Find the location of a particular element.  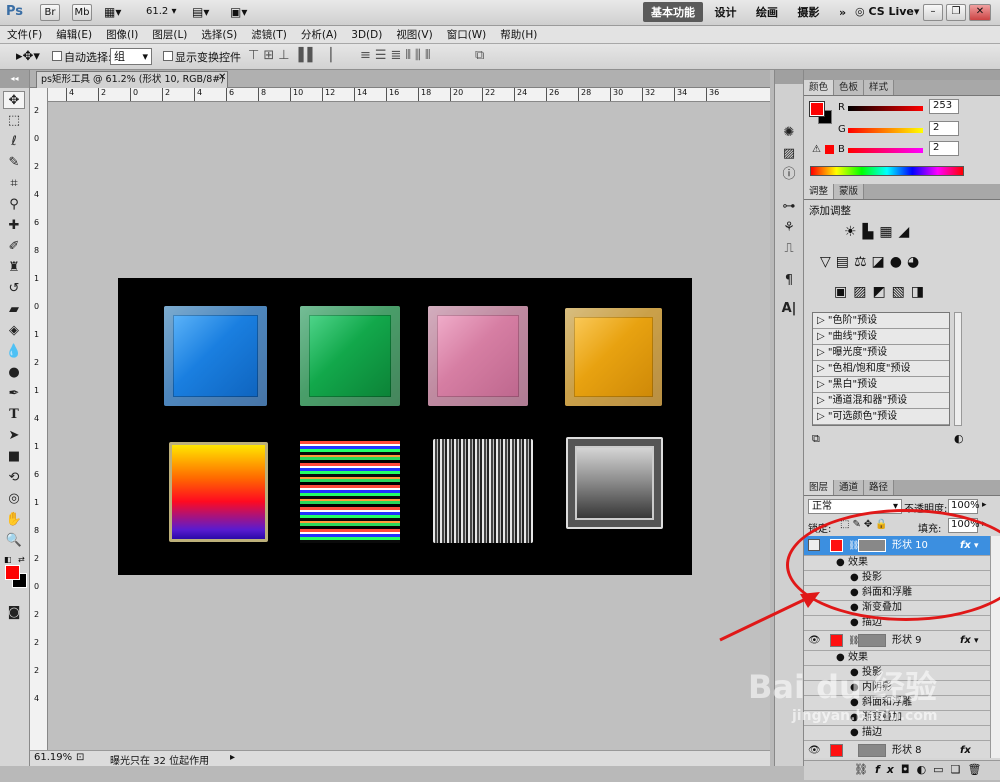

tab-masks: 蒙版 is located at coordinates (849, 191).